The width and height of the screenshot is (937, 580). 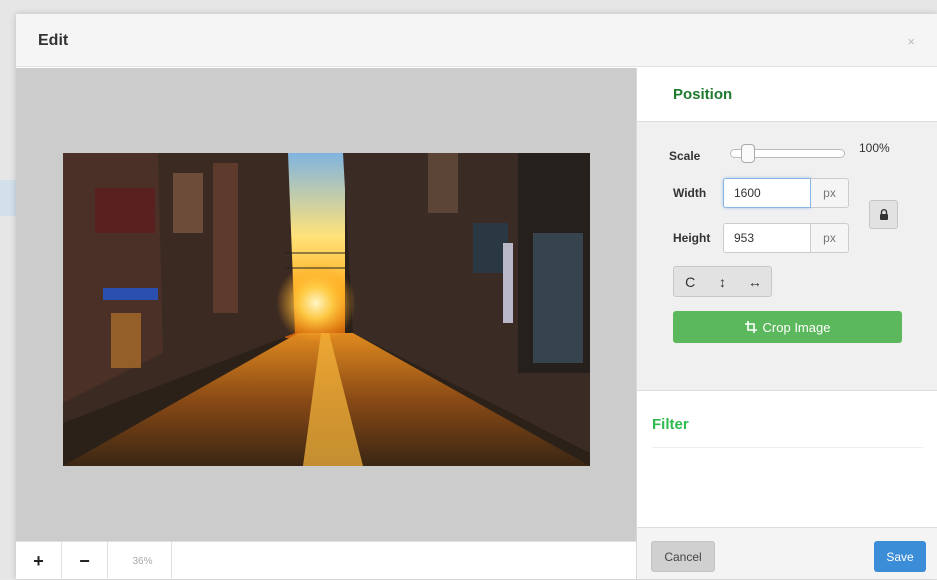 I want to click on width-field, so click(x=767, y=193).